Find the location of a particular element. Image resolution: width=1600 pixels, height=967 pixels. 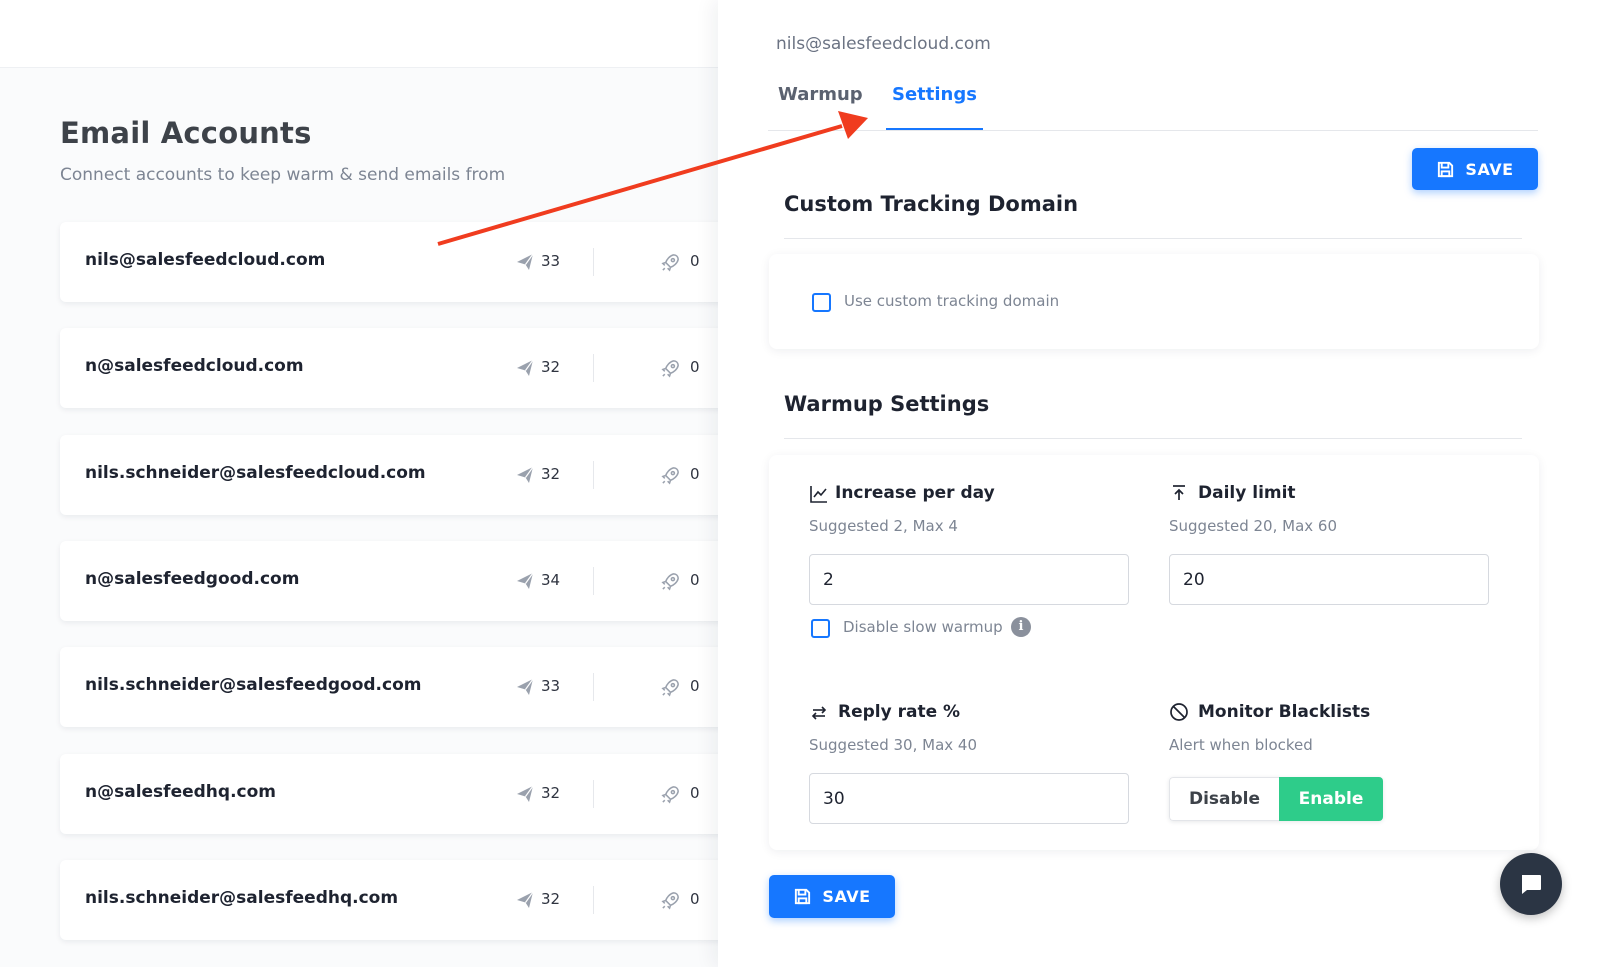

account-email: nils@salesfeedcloud.com is located at coordinates (205, 260).